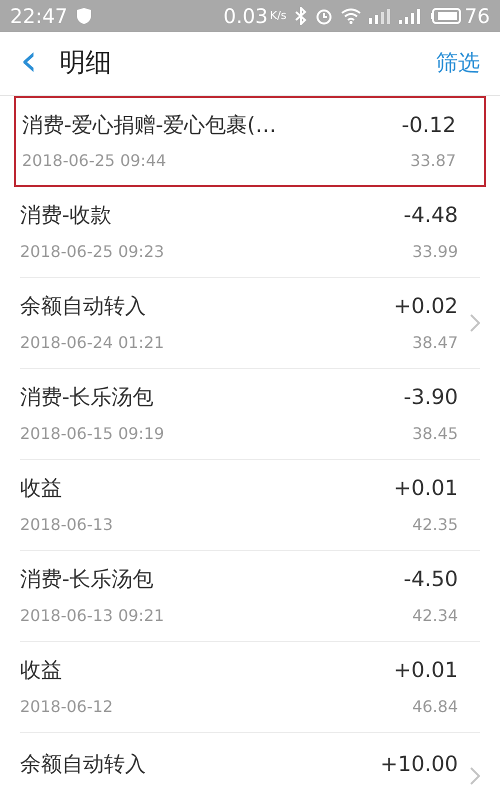 The image size is (500, 790). What do you see at coordinates (29, 60) in the screenshot?
I see `back-button: ‹` at bounding box center [29, 60].